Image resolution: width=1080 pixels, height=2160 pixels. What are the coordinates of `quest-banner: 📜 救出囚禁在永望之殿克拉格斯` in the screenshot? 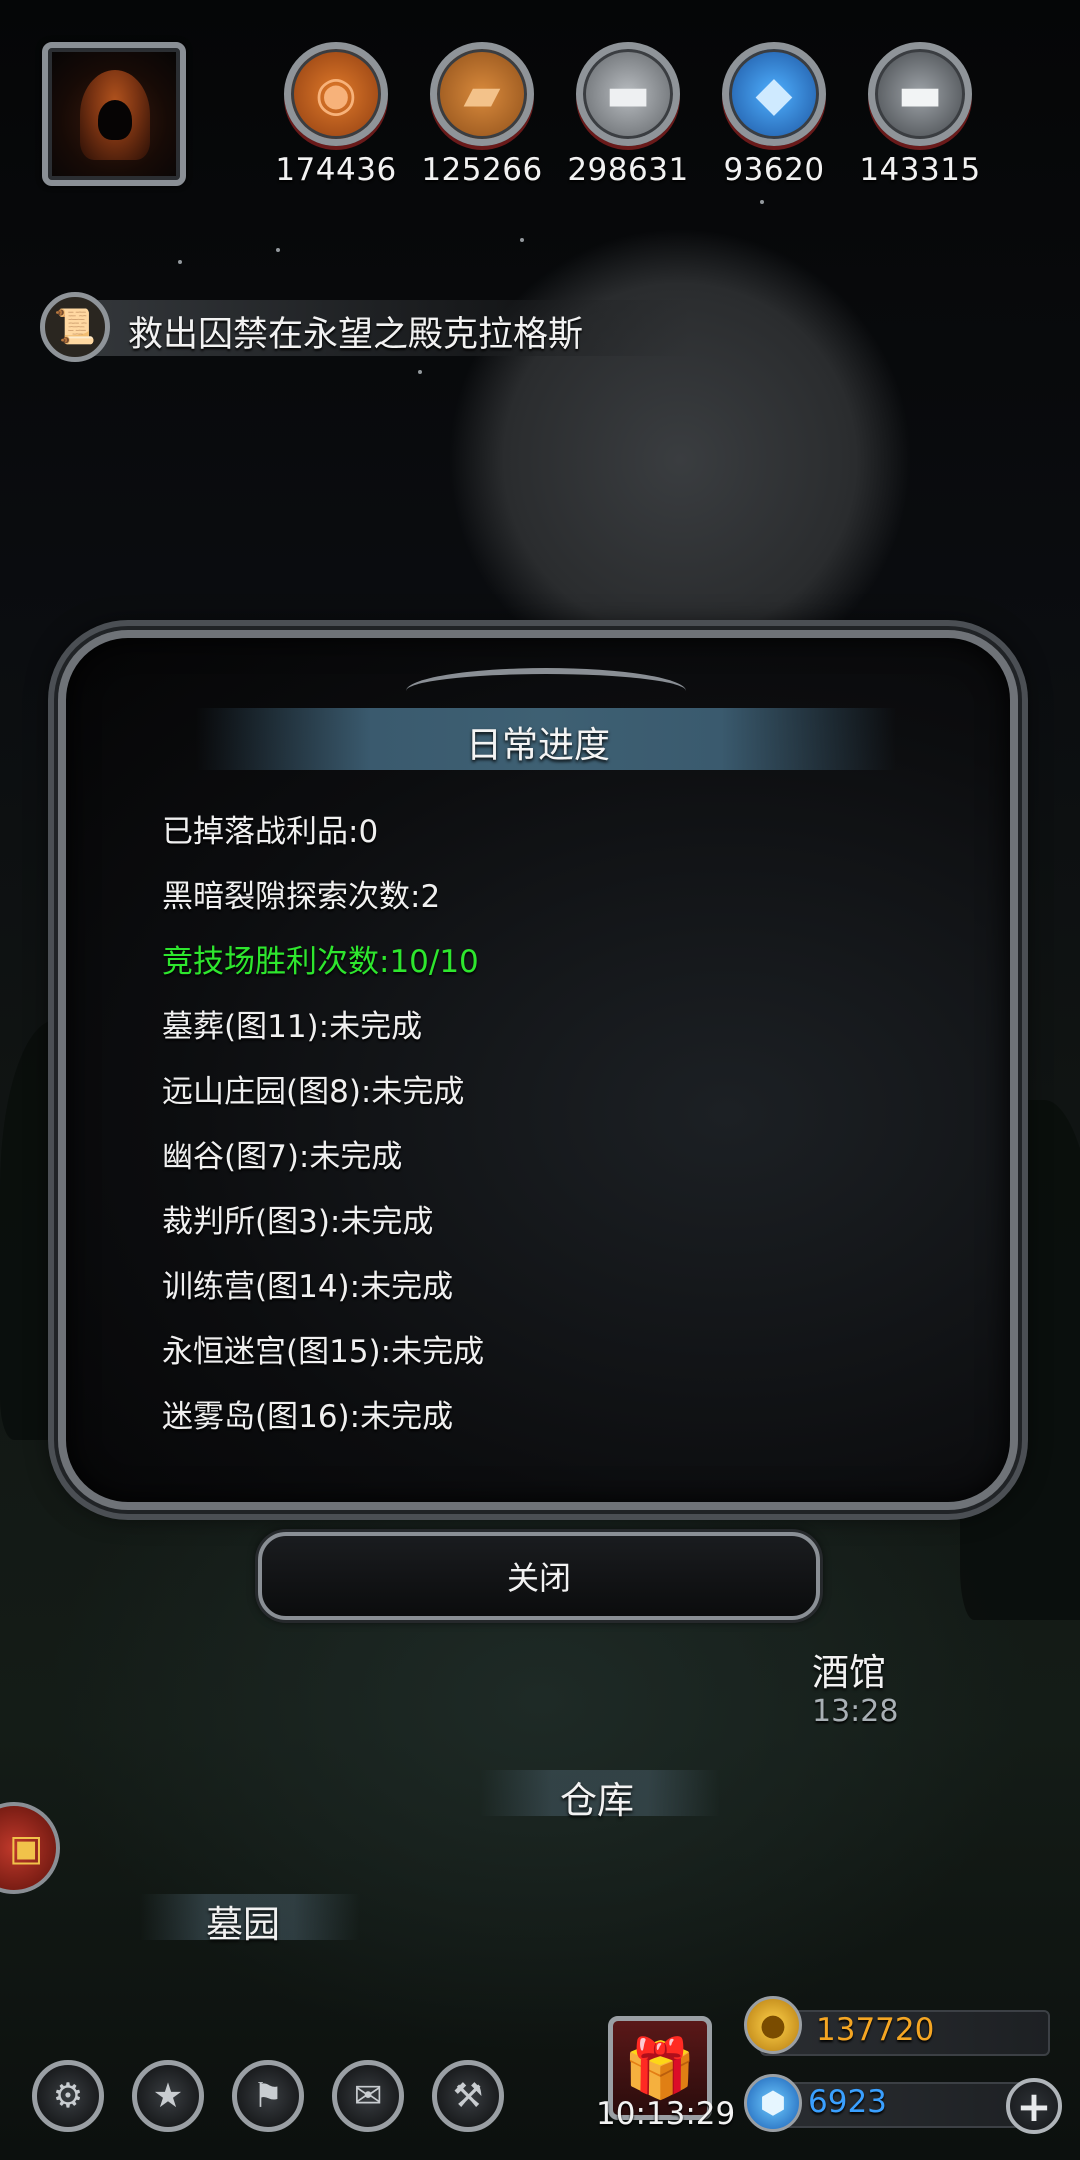 It's located at (365, 327).